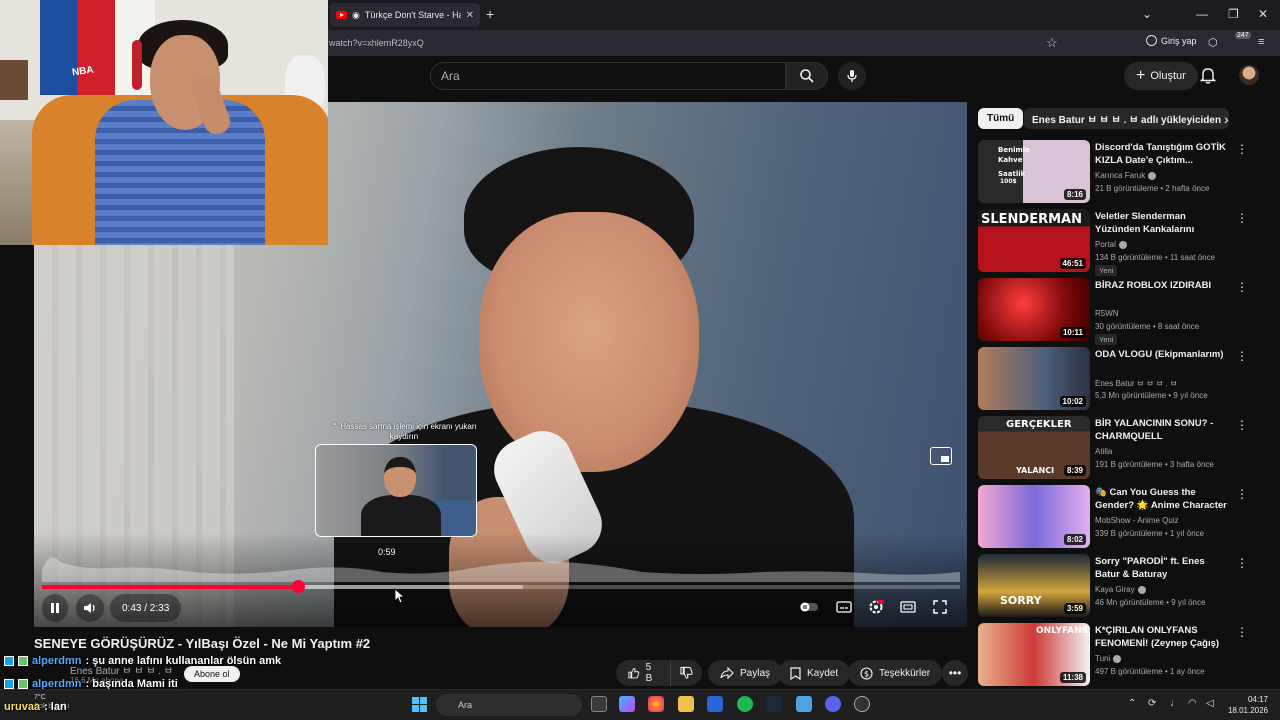 The height and width of the screenshot is (720, 1280). Describe the element at coordinates (1008, 181) in the screenshot. I see `thumbnail-text: 100$` at that location.